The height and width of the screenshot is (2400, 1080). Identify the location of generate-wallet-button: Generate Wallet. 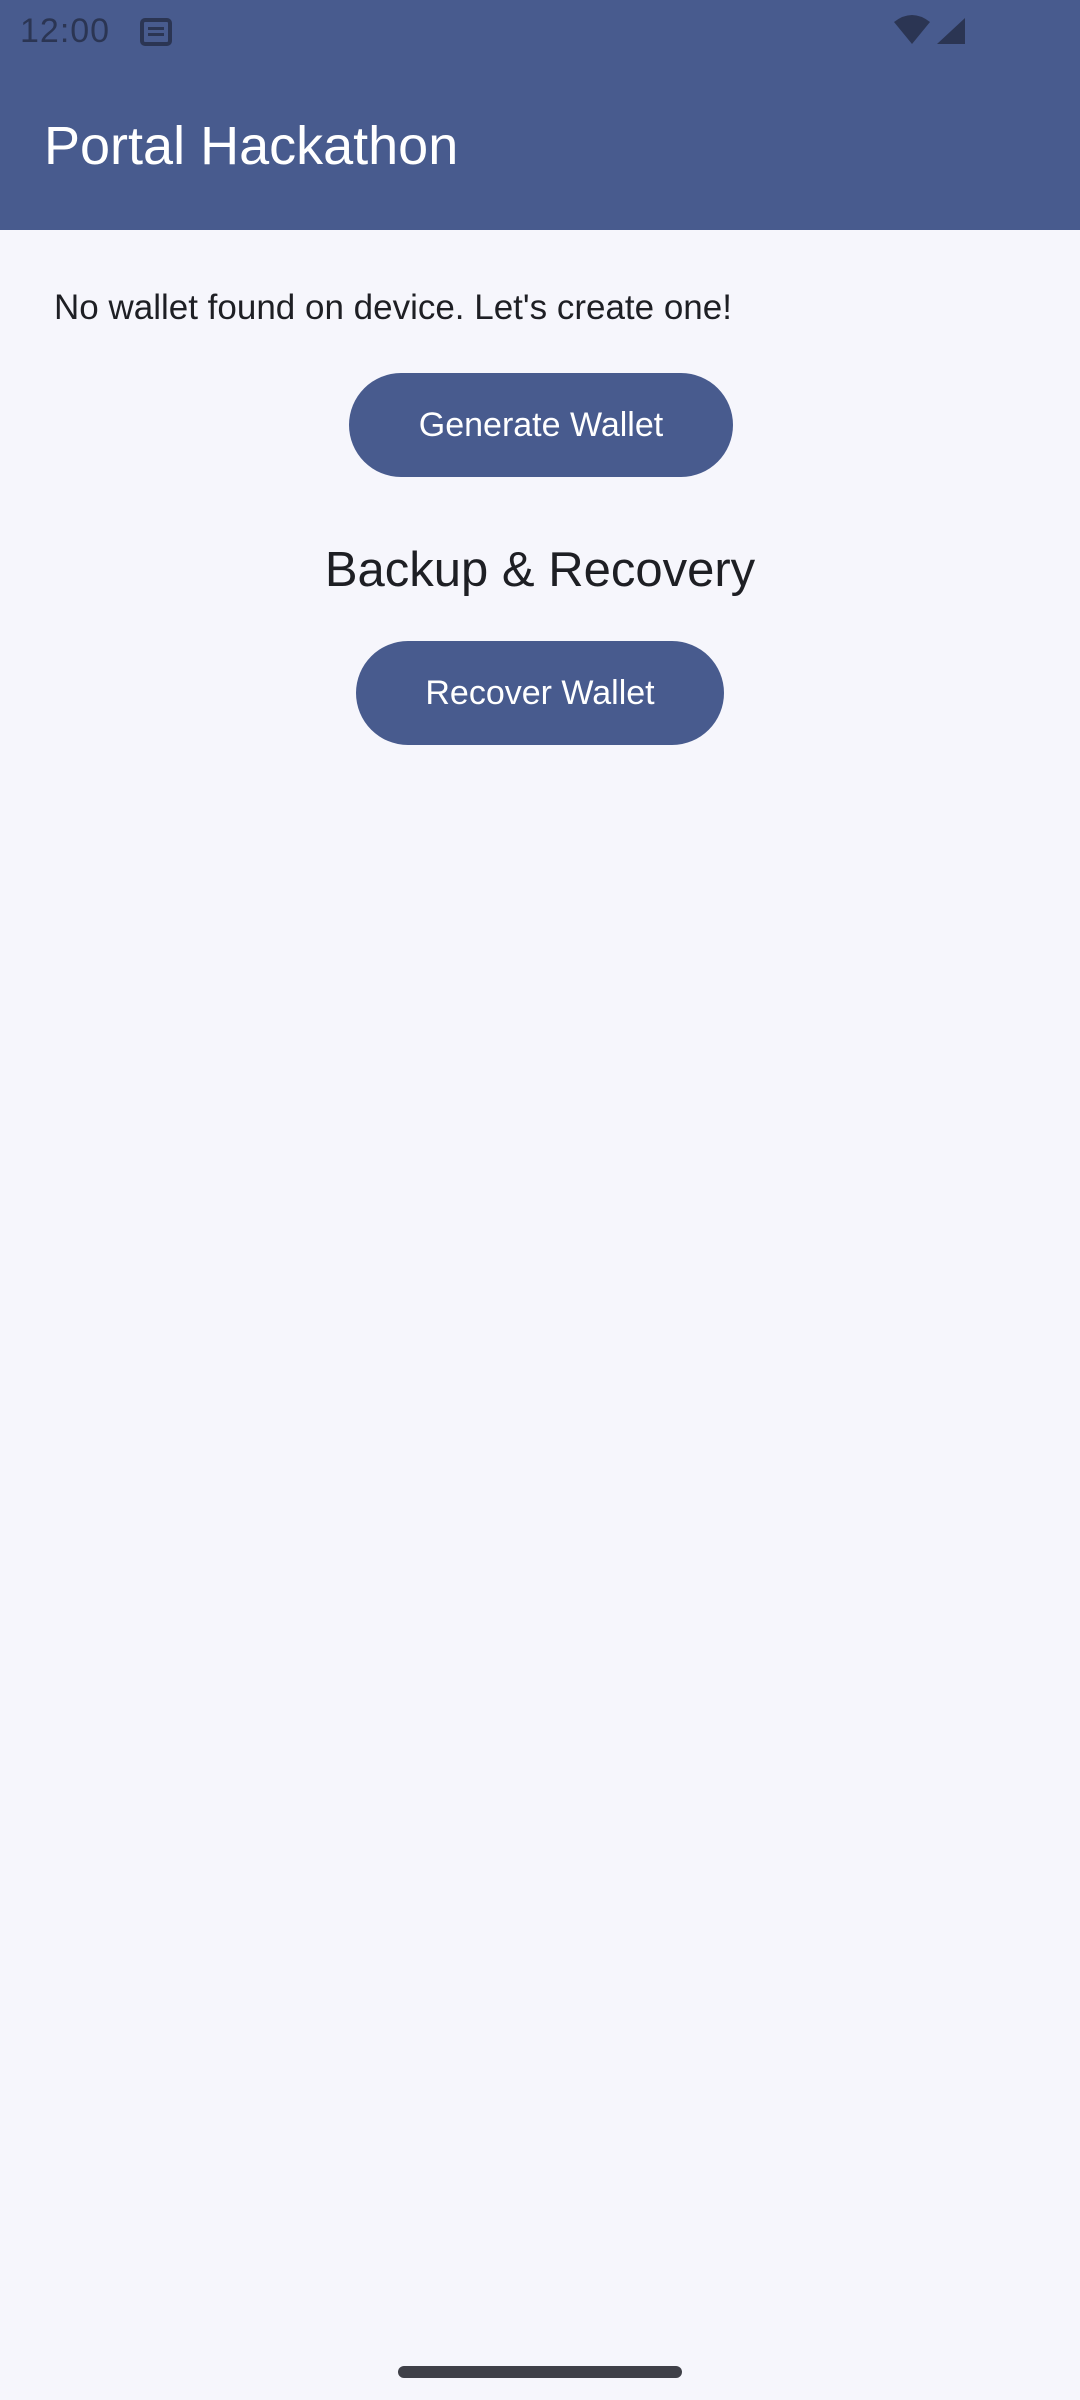
(541, 425).